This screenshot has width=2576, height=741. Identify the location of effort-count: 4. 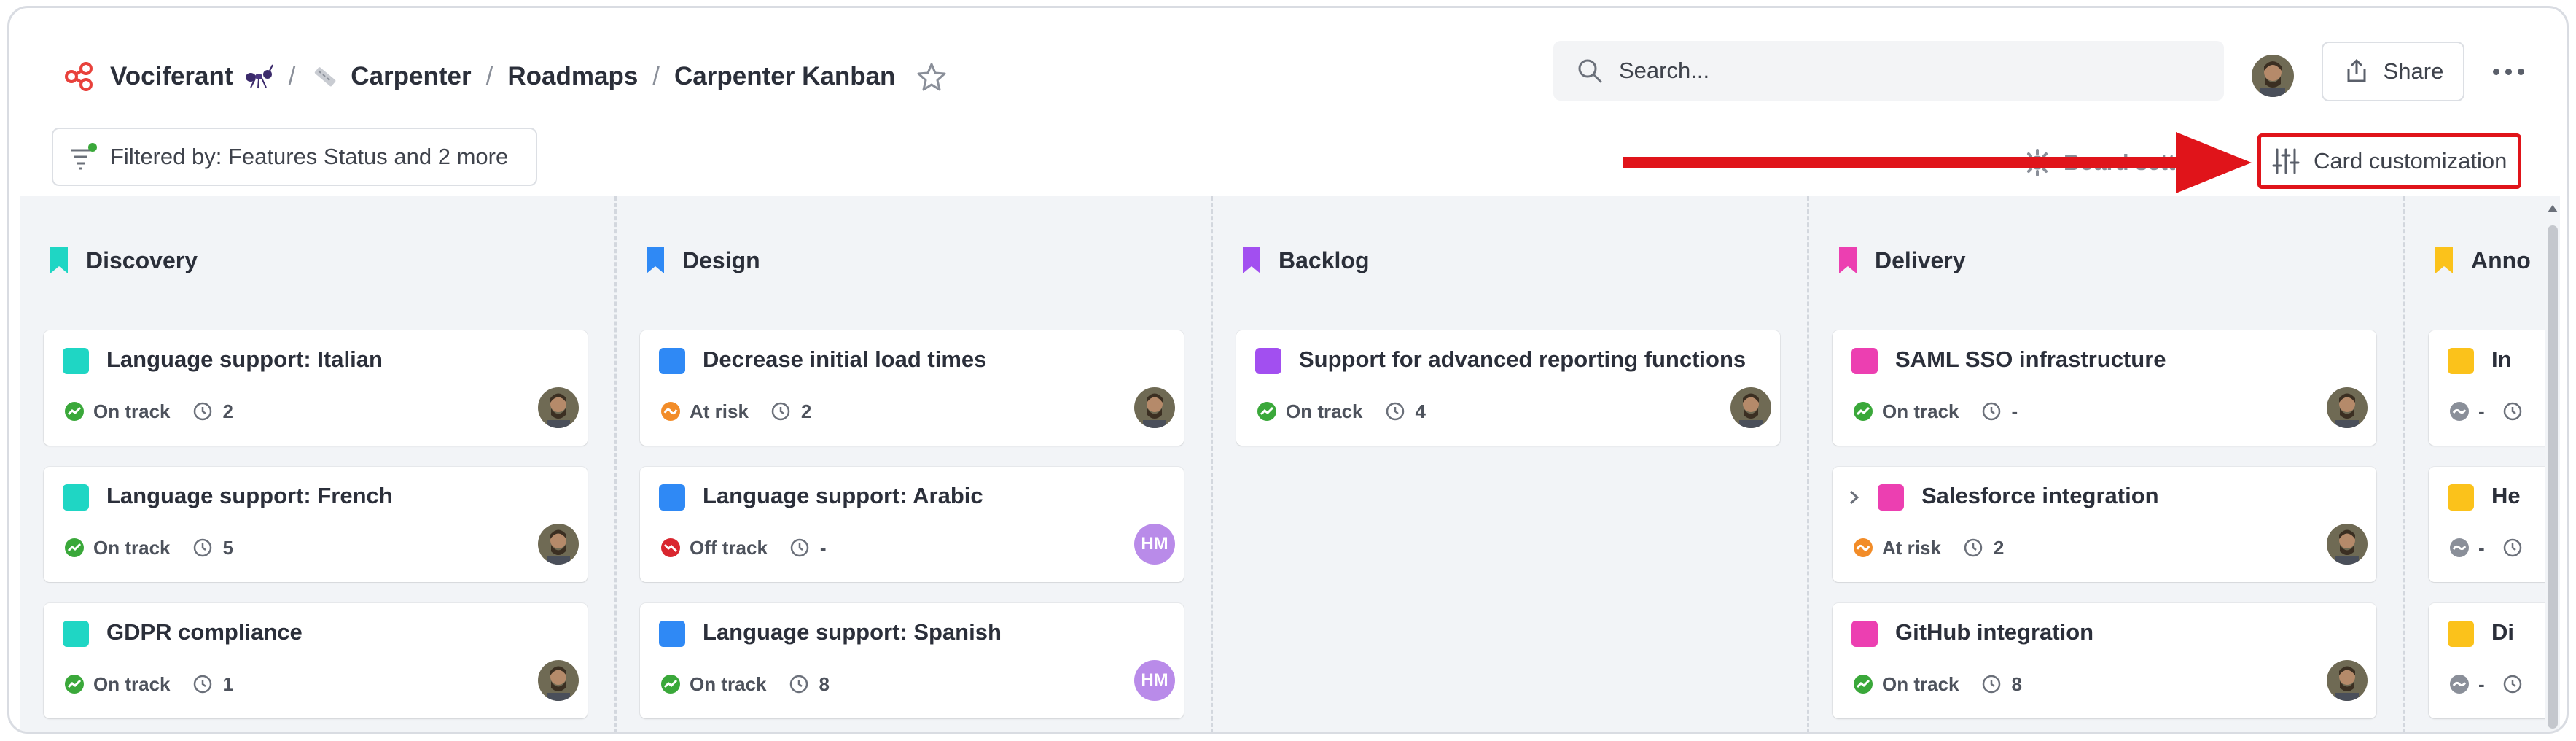
(1420, 411).